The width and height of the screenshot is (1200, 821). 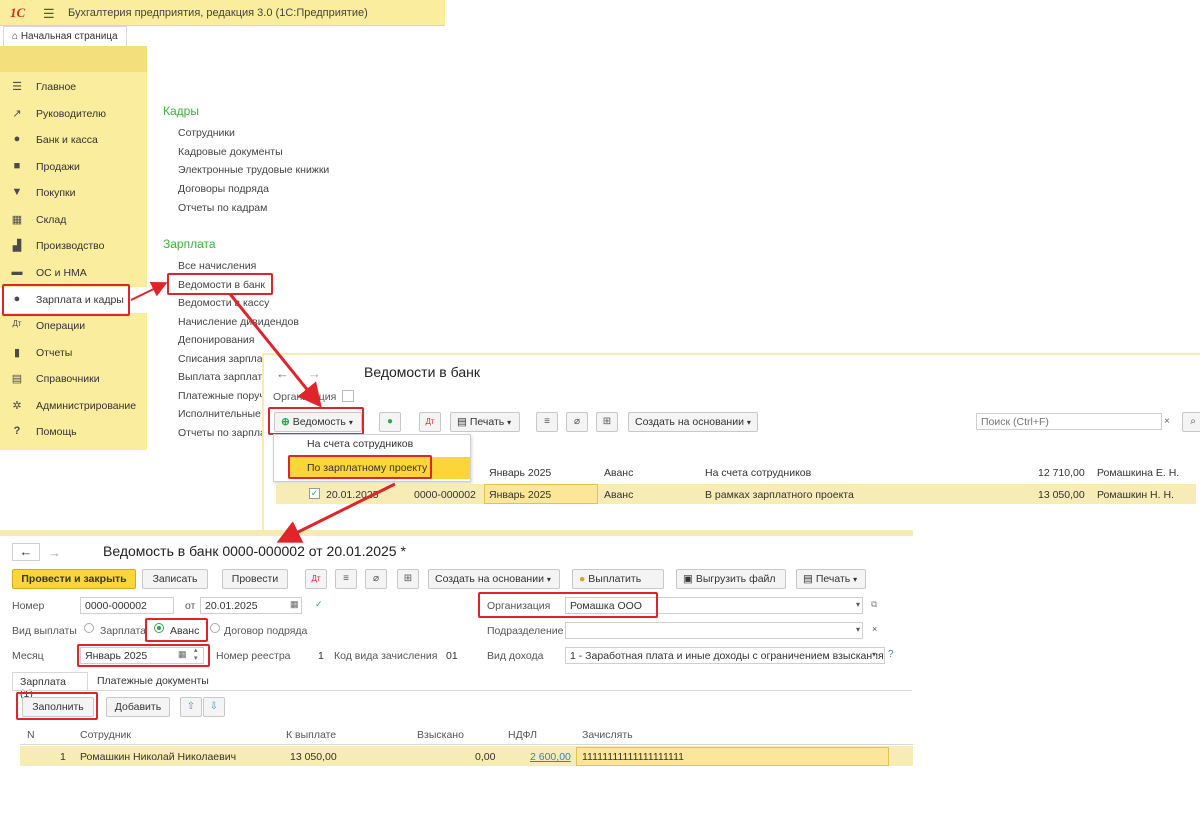 I want to click on search-input, so click(x=1069, y=421).